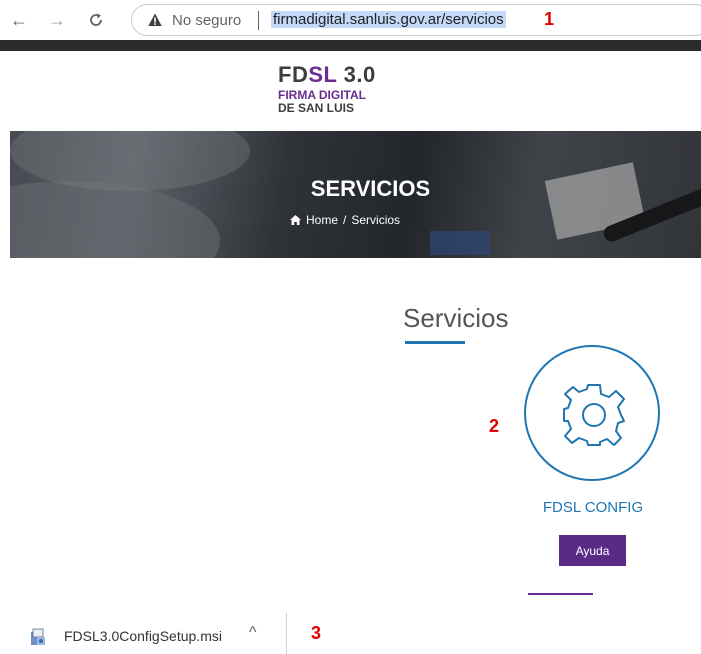  I want to click on back-arrow-icon: ←, so click(19, 20).